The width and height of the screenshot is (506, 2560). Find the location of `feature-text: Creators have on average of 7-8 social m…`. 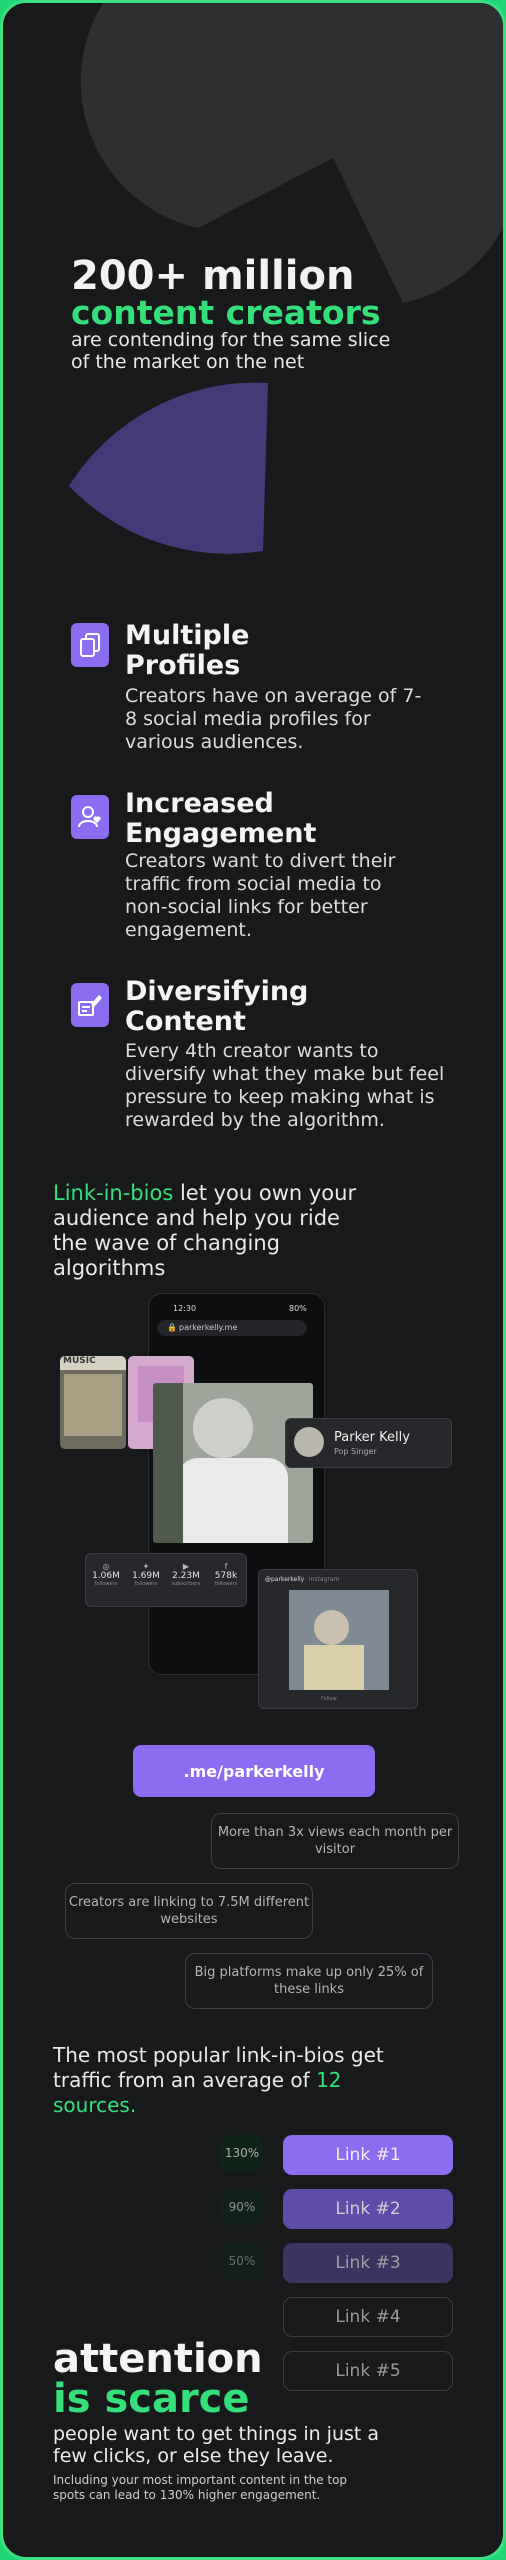

feature-text: Creators have on average of 7-8 social m… is located at coordinates (273, 719).